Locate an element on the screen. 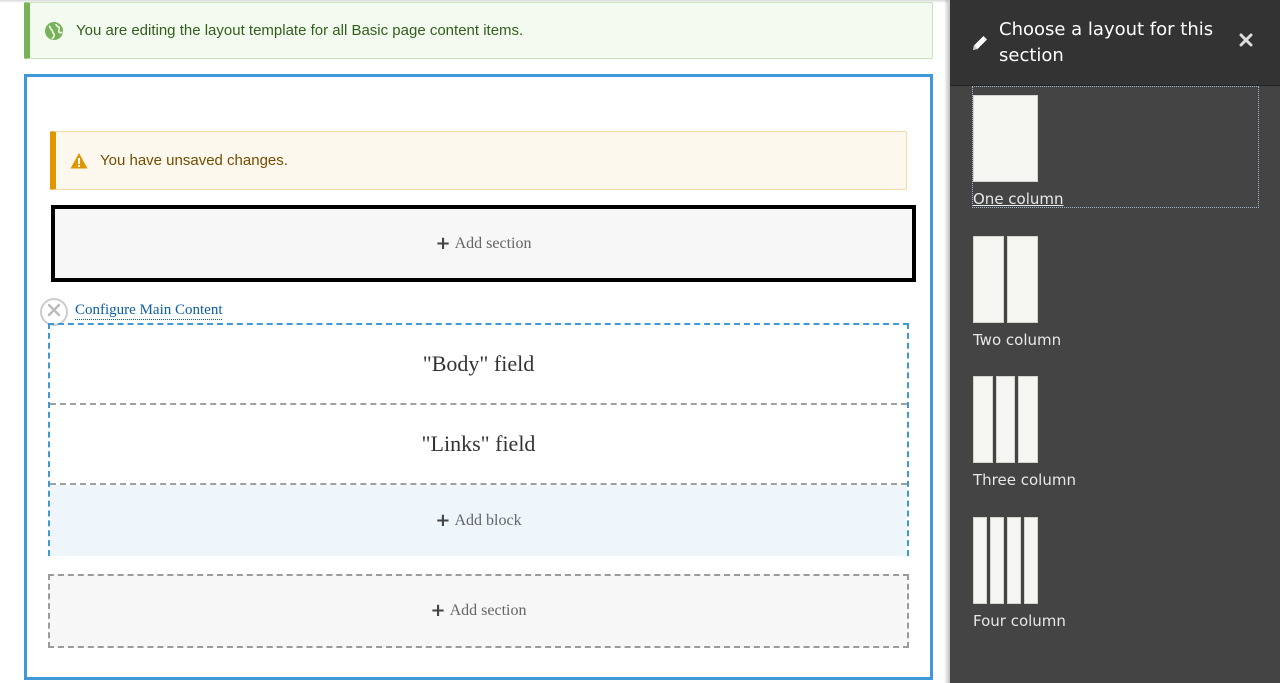  panel-title: Choose a layout for this section is located at coordinates (1106, 42).